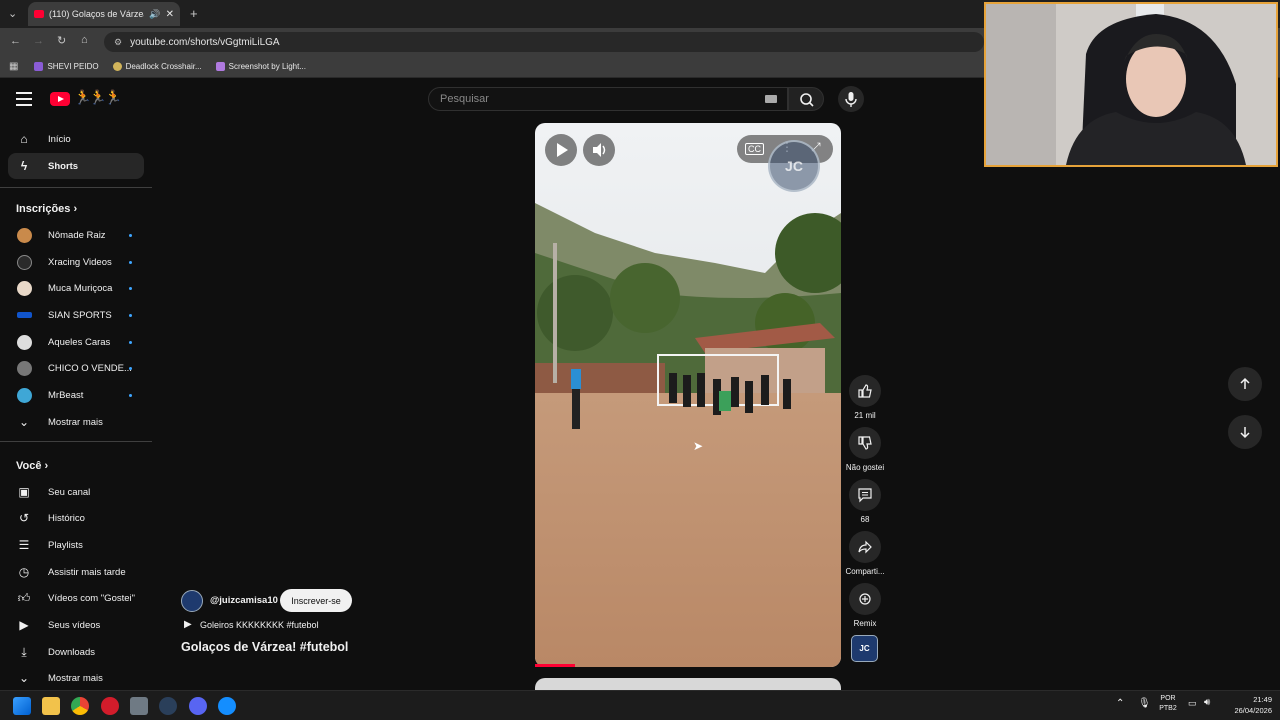  I want to click on webcam-feed, so click(1131, 84).